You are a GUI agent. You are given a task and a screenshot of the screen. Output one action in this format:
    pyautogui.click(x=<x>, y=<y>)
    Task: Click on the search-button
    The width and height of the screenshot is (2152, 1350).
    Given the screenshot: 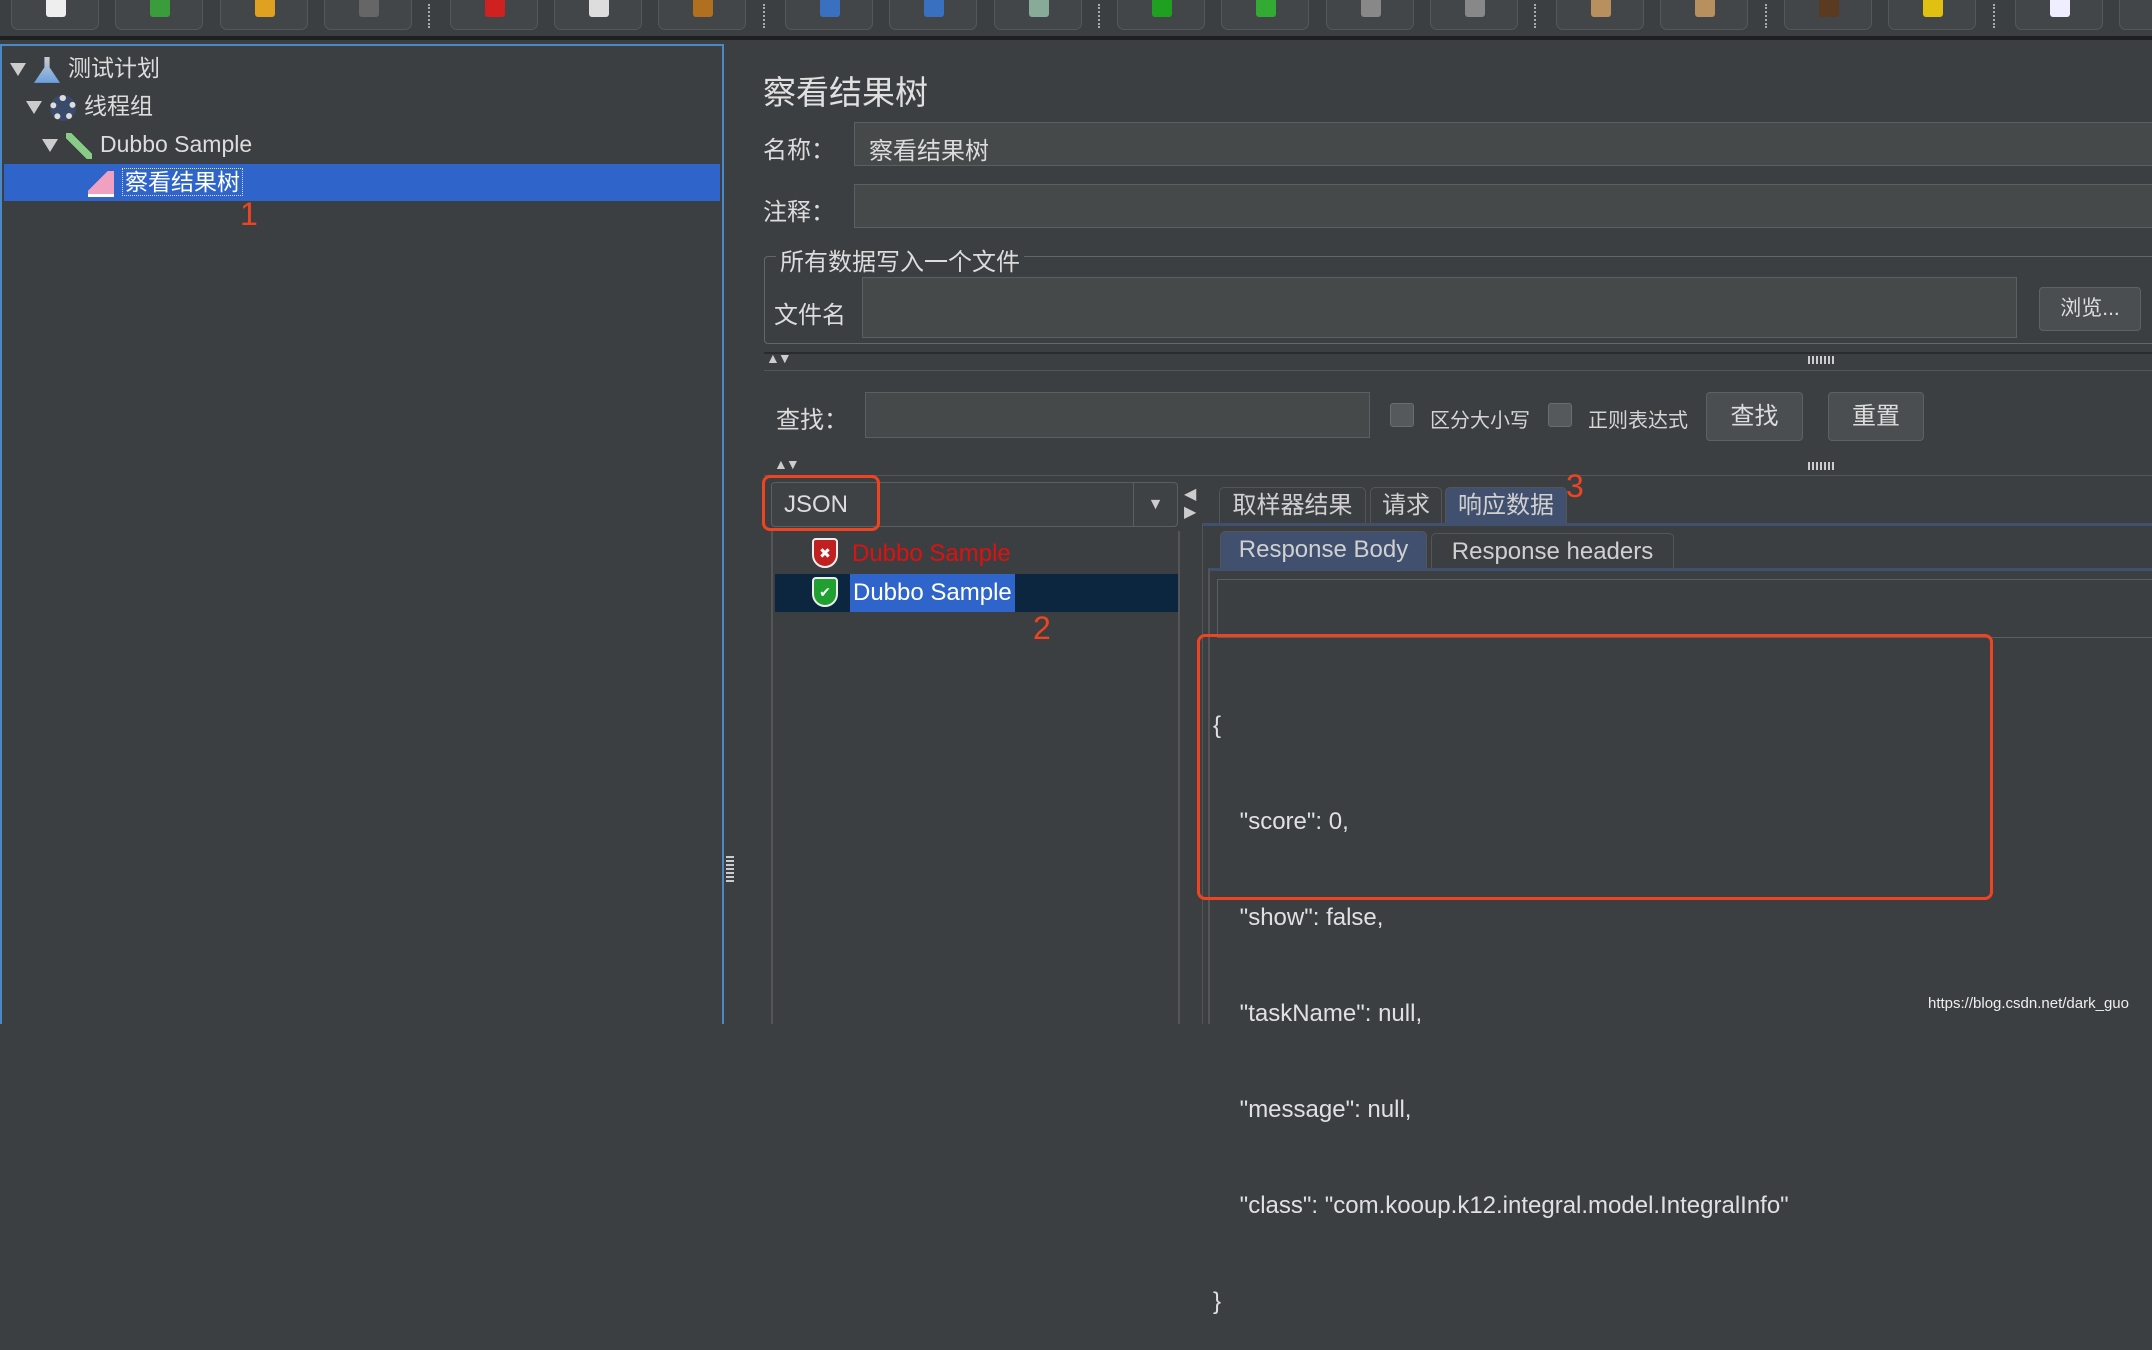 What is the action you would take?
    pyautogui.click(x=1828, y=15)
    